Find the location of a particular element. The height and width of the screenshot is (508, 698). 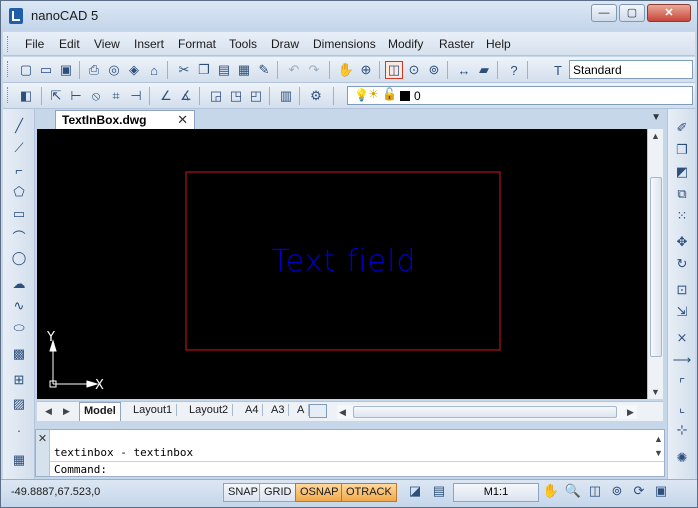

lock-icon: 🔓 is located at coordinates (389, 94).